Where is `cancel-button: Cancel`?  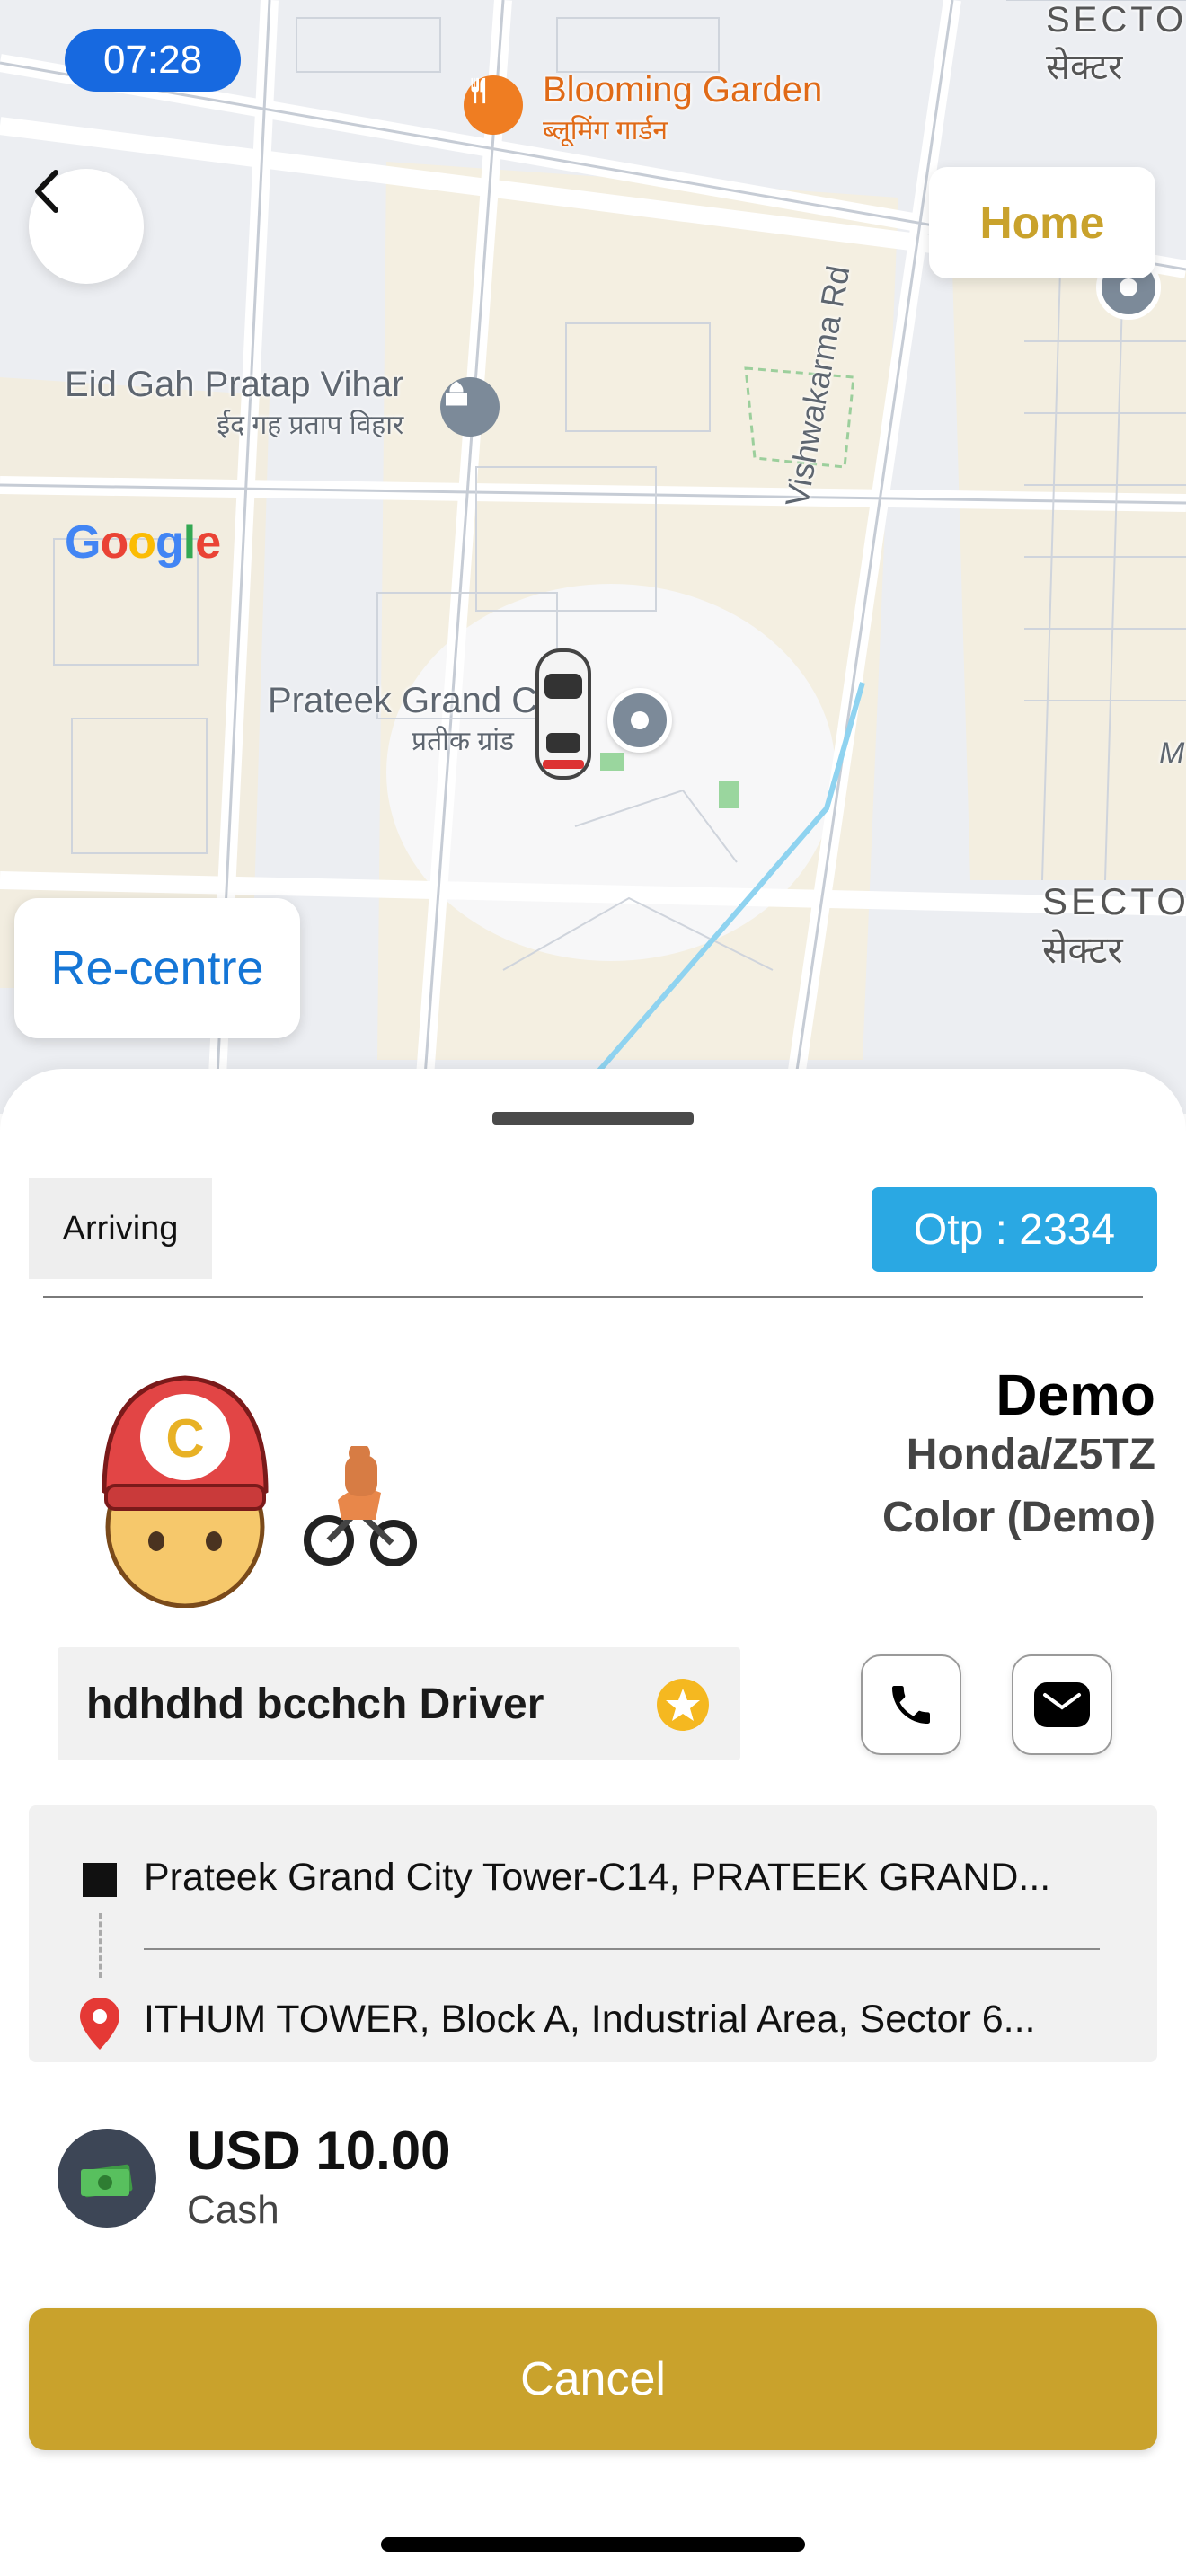
cancel-button: Cancel is located at coordinates (593, 2379).